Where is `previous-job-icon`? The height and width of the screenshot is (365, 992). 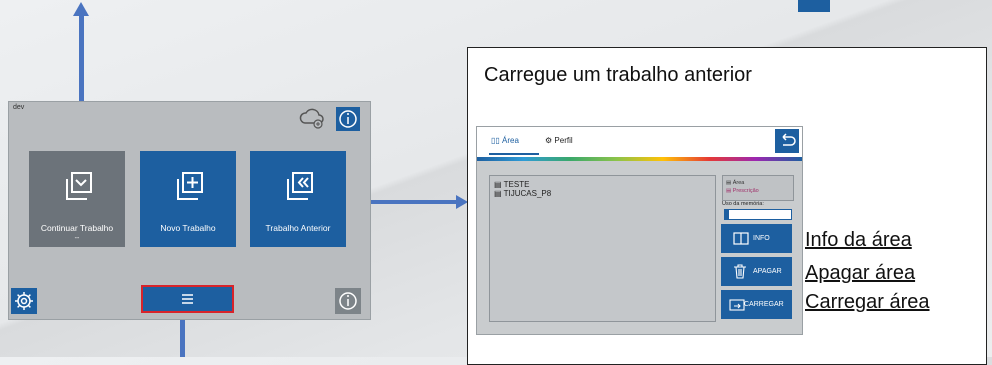
previous-job-icon is located at coordinates (300, 186).